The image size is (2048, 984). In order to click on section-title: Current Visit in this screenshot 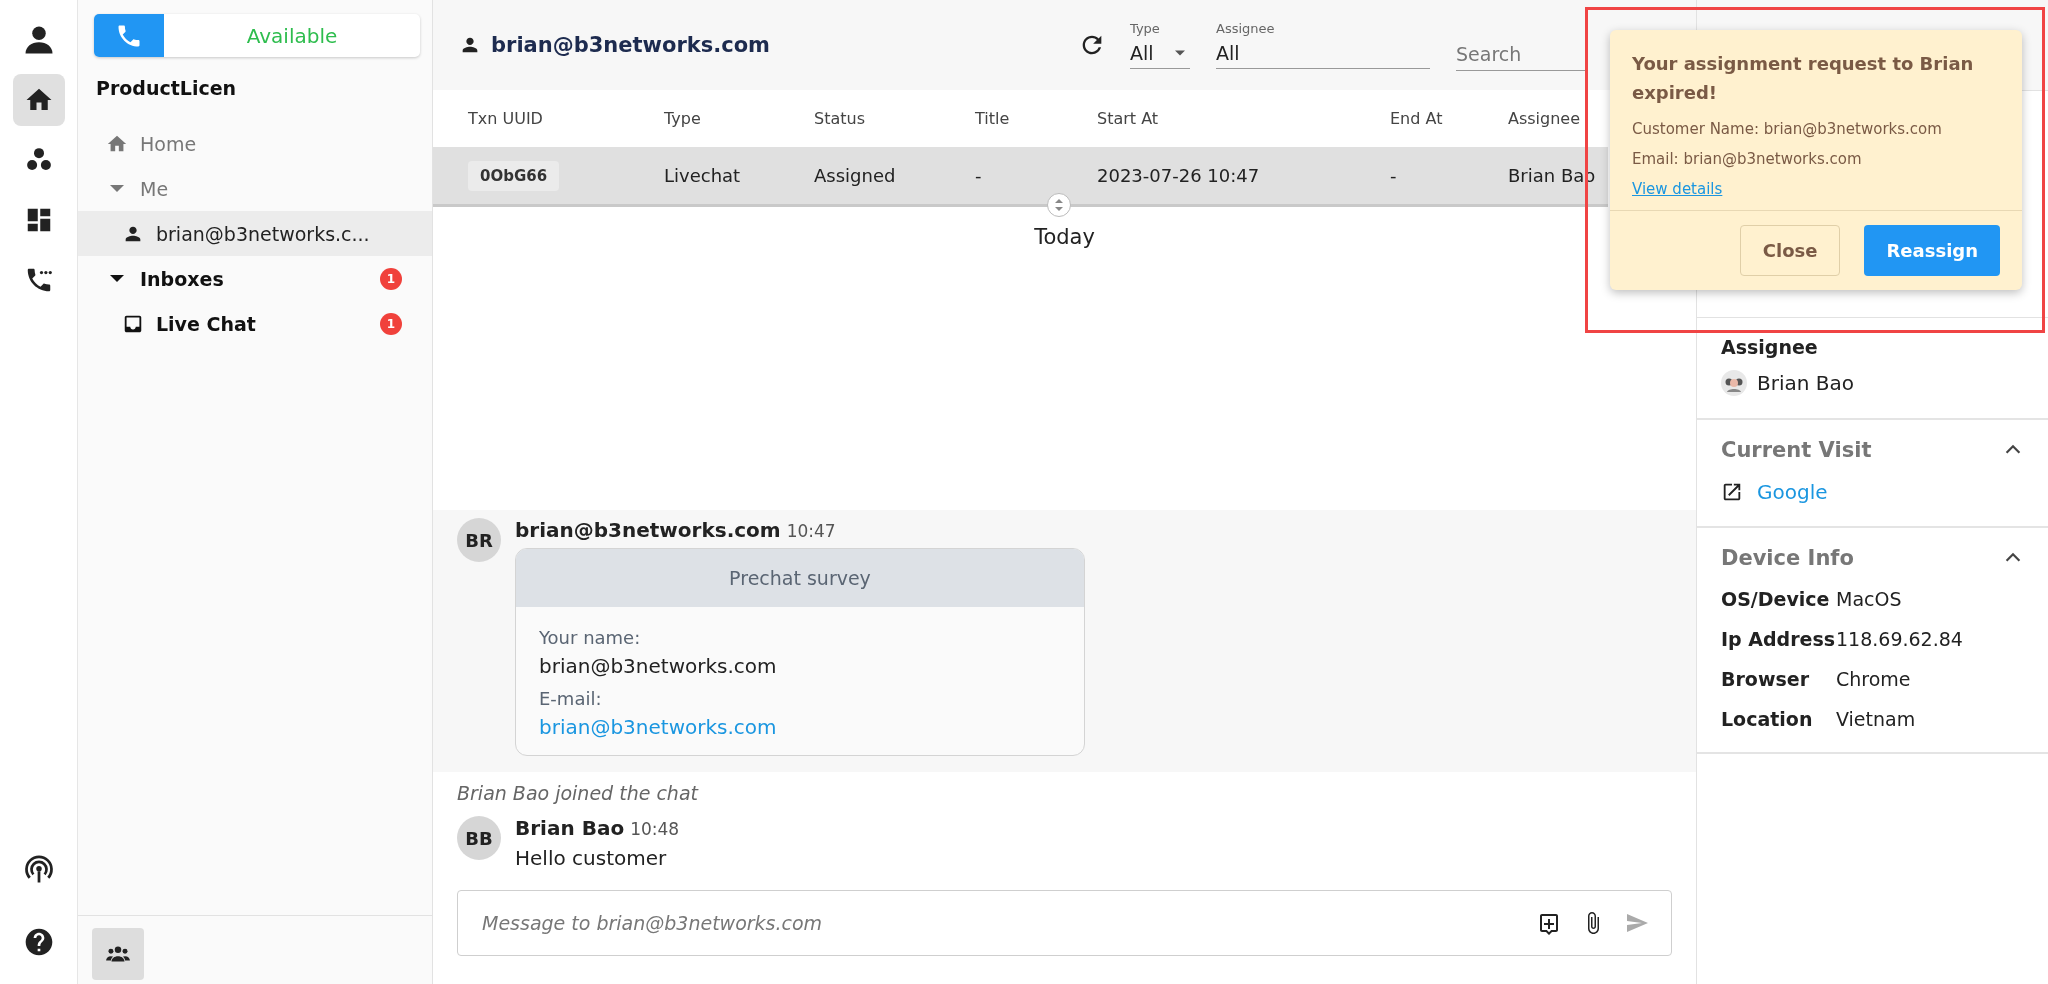, I will do `click(1796, 450)`.